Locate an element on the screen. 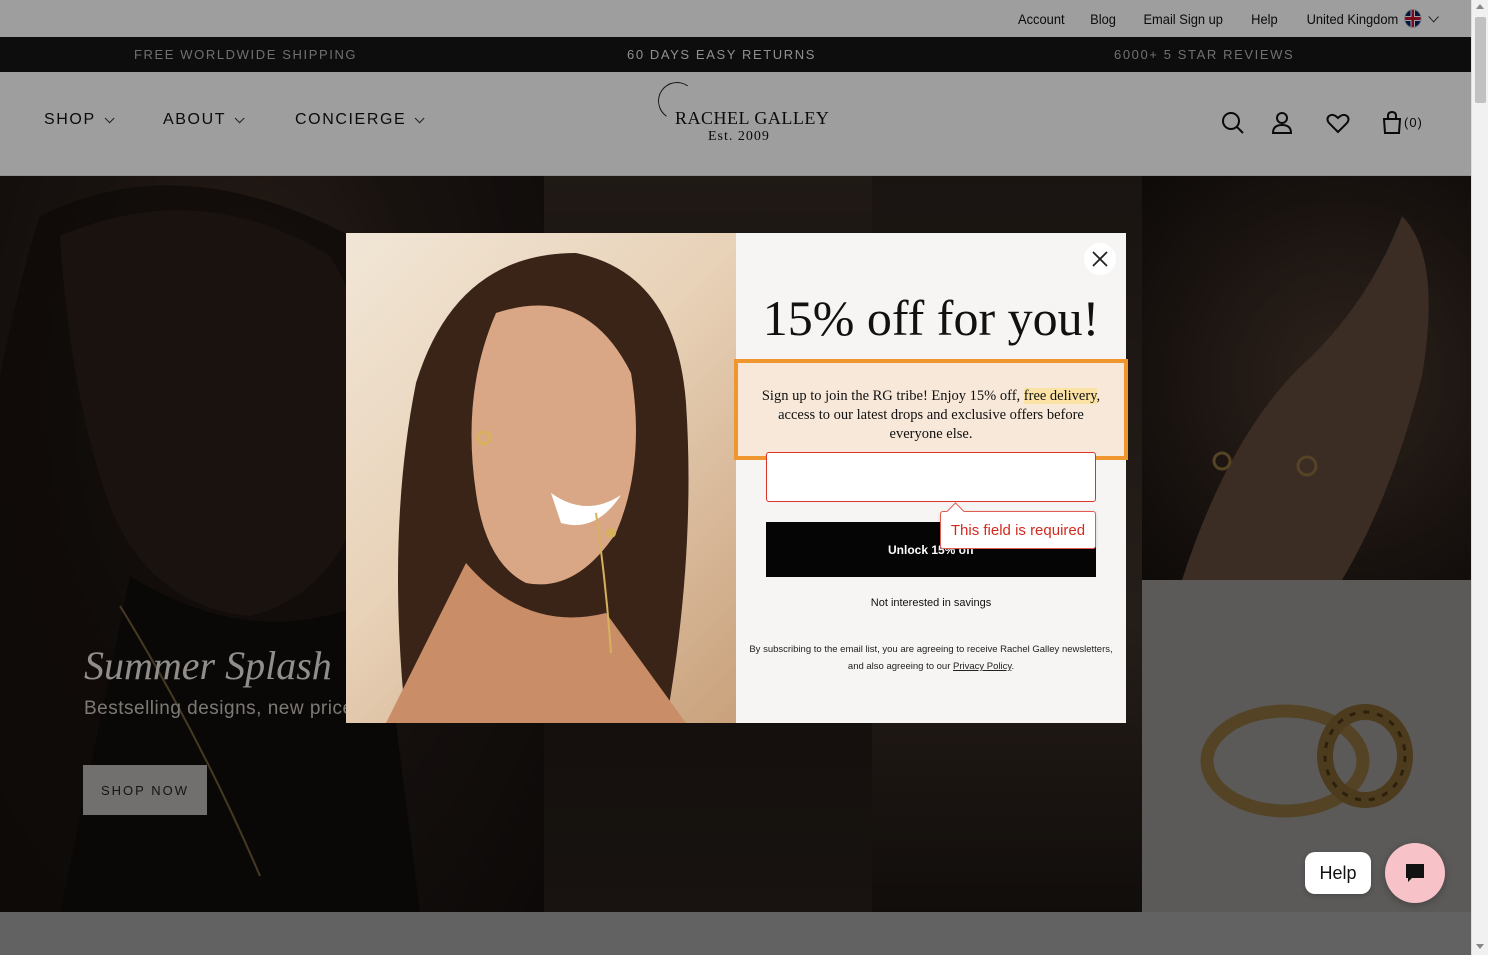 The image size is (1488, 955). chat-bubble-icon is located at coordinates (1415, 873).